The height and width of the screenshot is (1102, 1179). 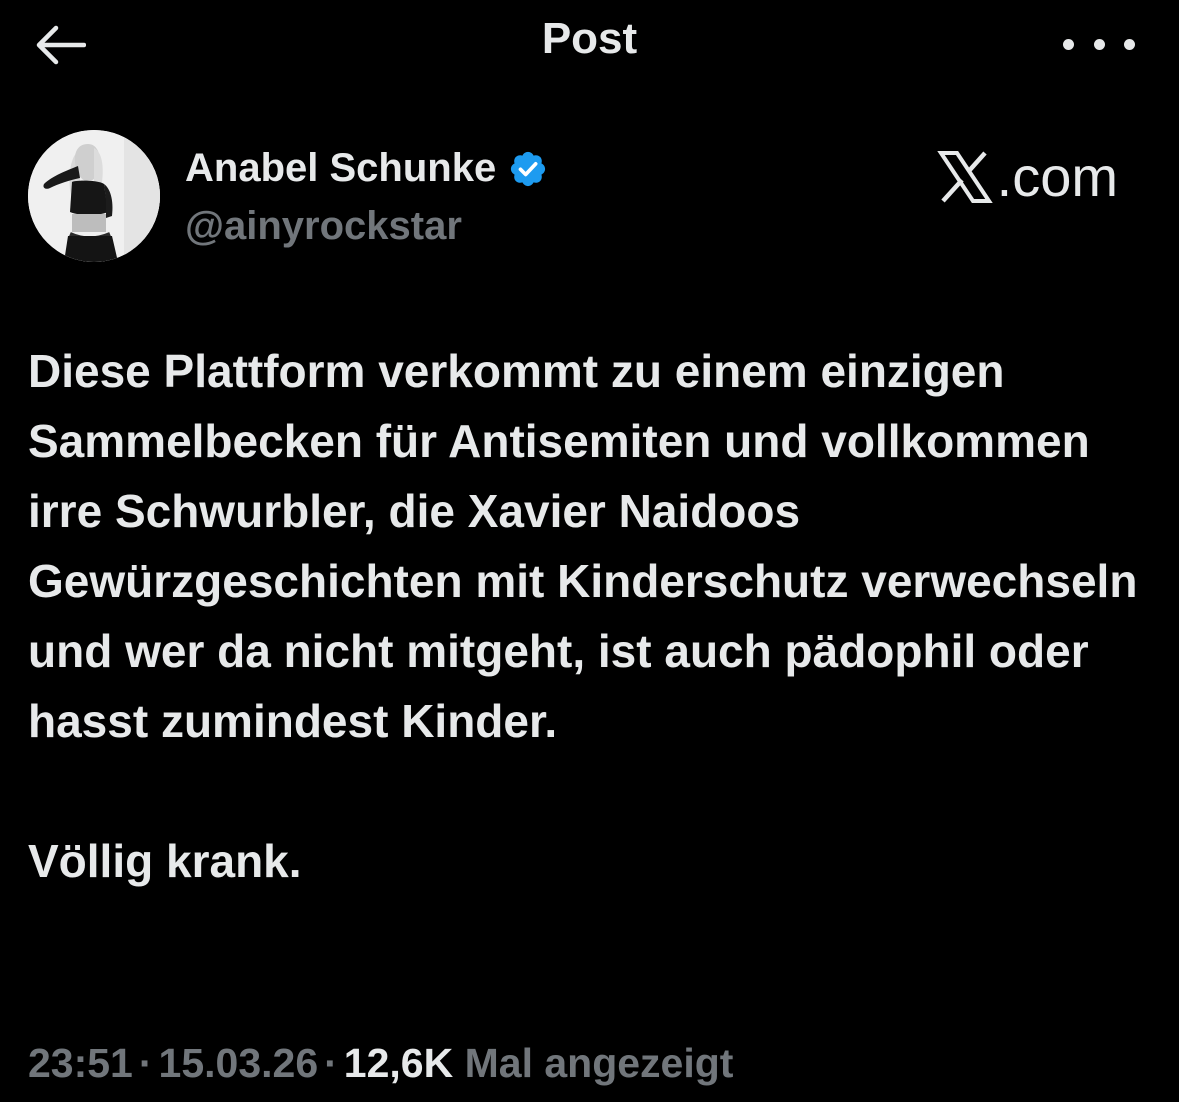 I want to click on top-bar: Post, so click(x=589, y=45).